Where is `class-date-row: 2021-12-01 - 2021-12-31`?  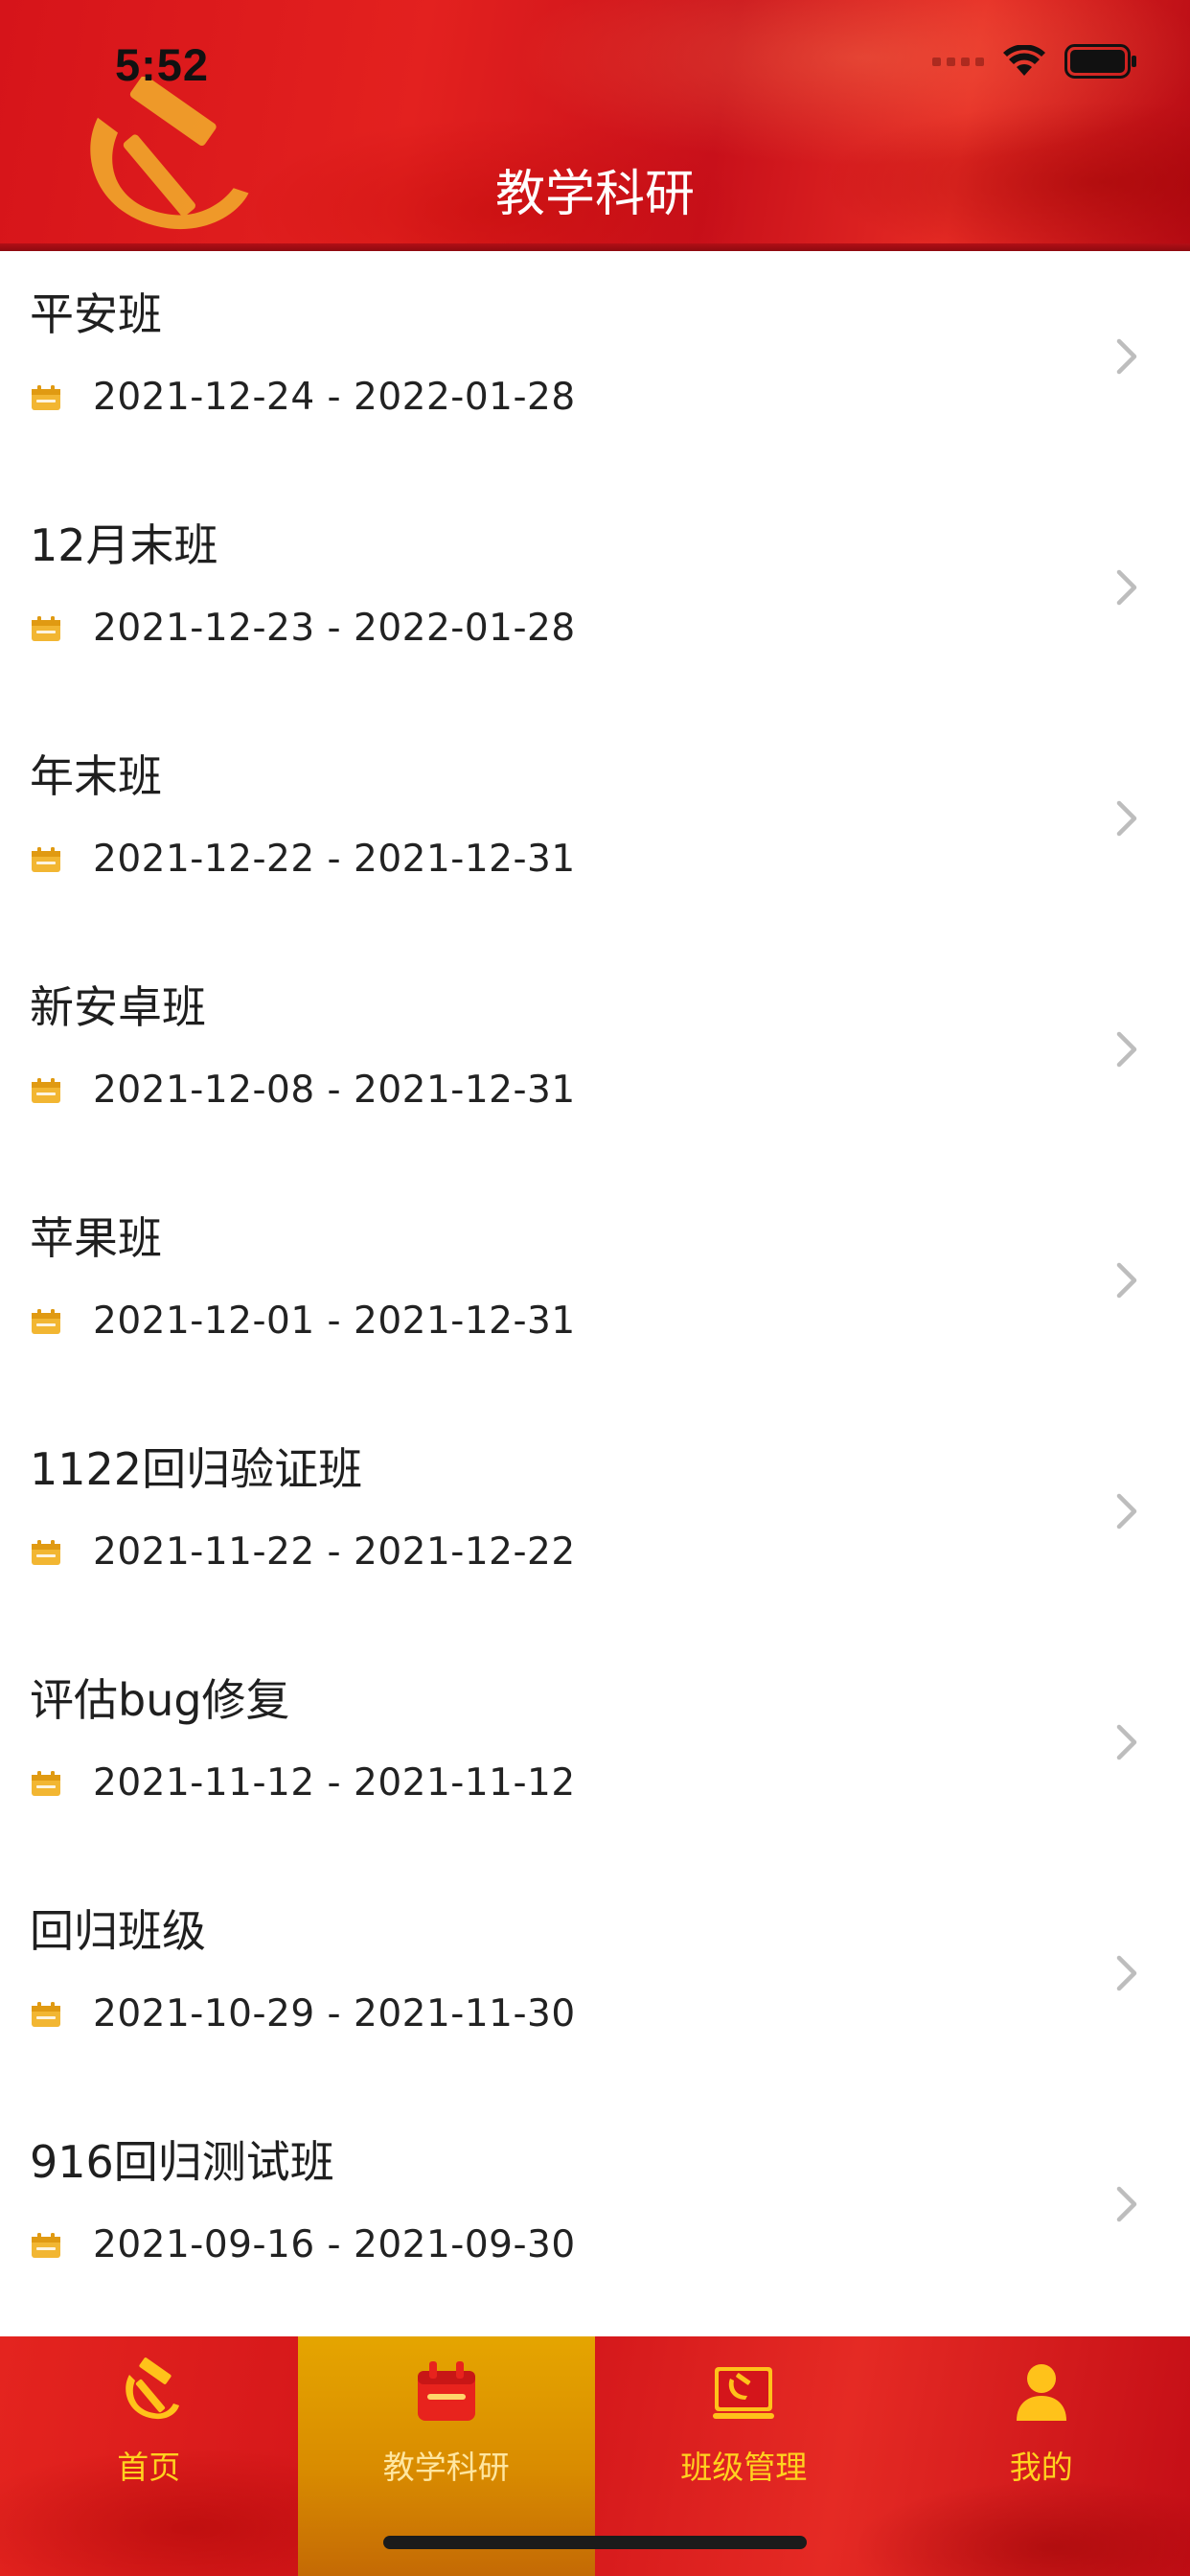 class-date-row: 2021-12-01 - 2021-12-31 is located at coordinates (303, 1321).